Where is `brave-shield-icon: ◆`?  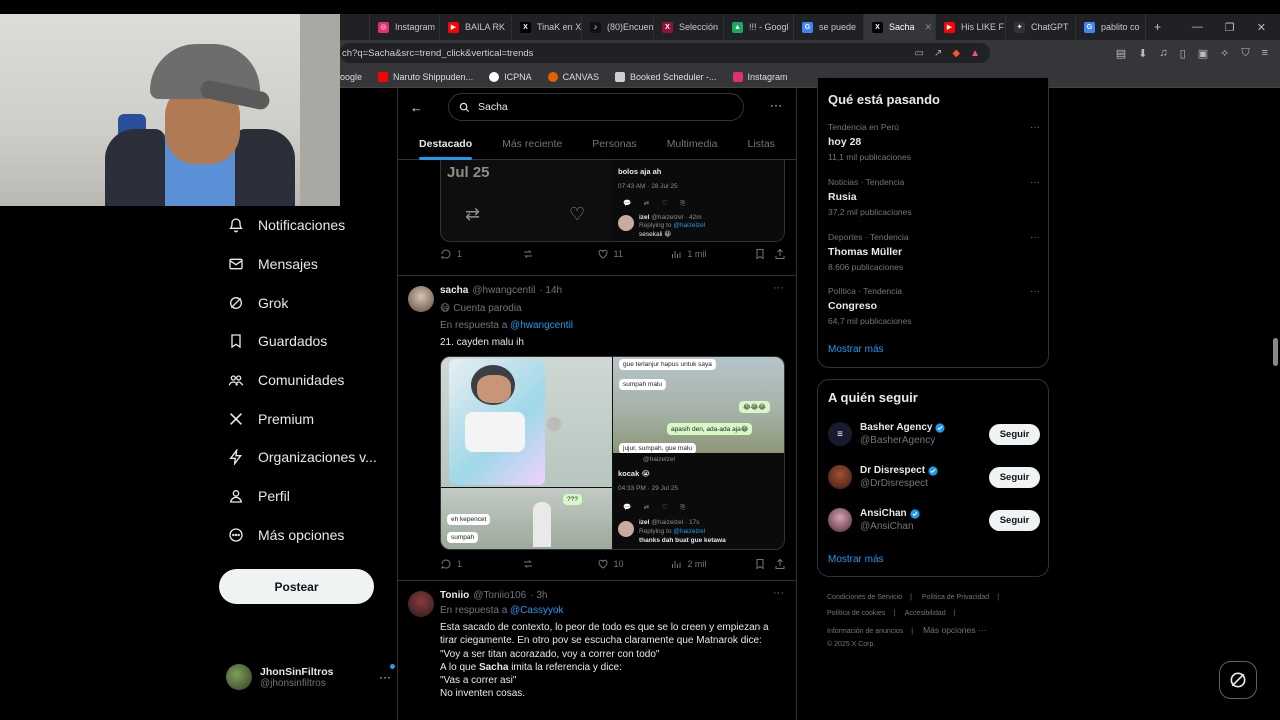 brave-shield-icon: ◆ is located at coordinates (956, 53).